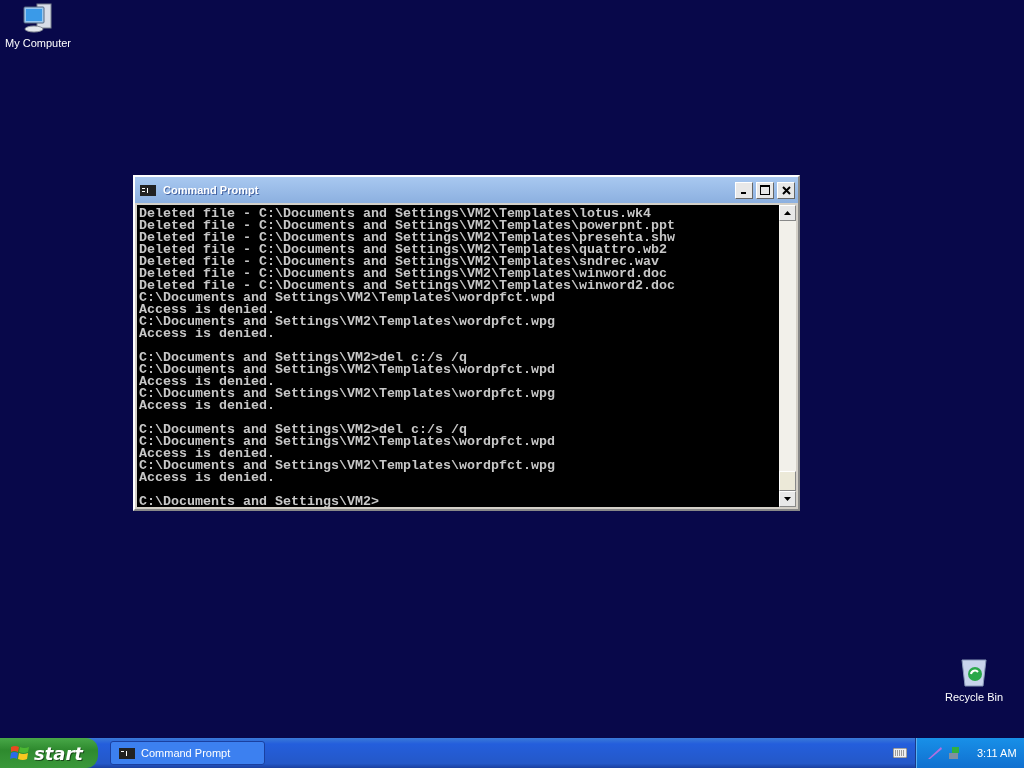 This screenshot has width=1024, height=768. Describe the element at coordinates (211, 190) in the screenshot. I see `window-title: Command Prompt` at that location.